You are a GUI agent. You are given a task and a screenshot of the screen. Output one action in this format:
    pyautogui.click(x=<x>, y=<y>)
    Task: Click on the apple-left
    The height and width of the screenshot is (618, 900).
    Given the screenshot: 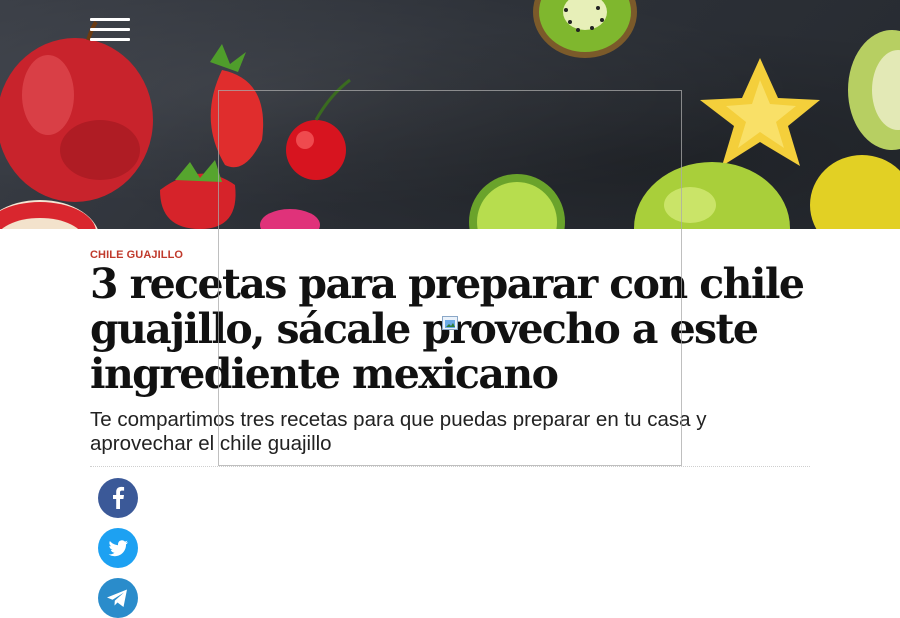 What is the action you would take?
    pyautogui.click(x=76, y=124)
    